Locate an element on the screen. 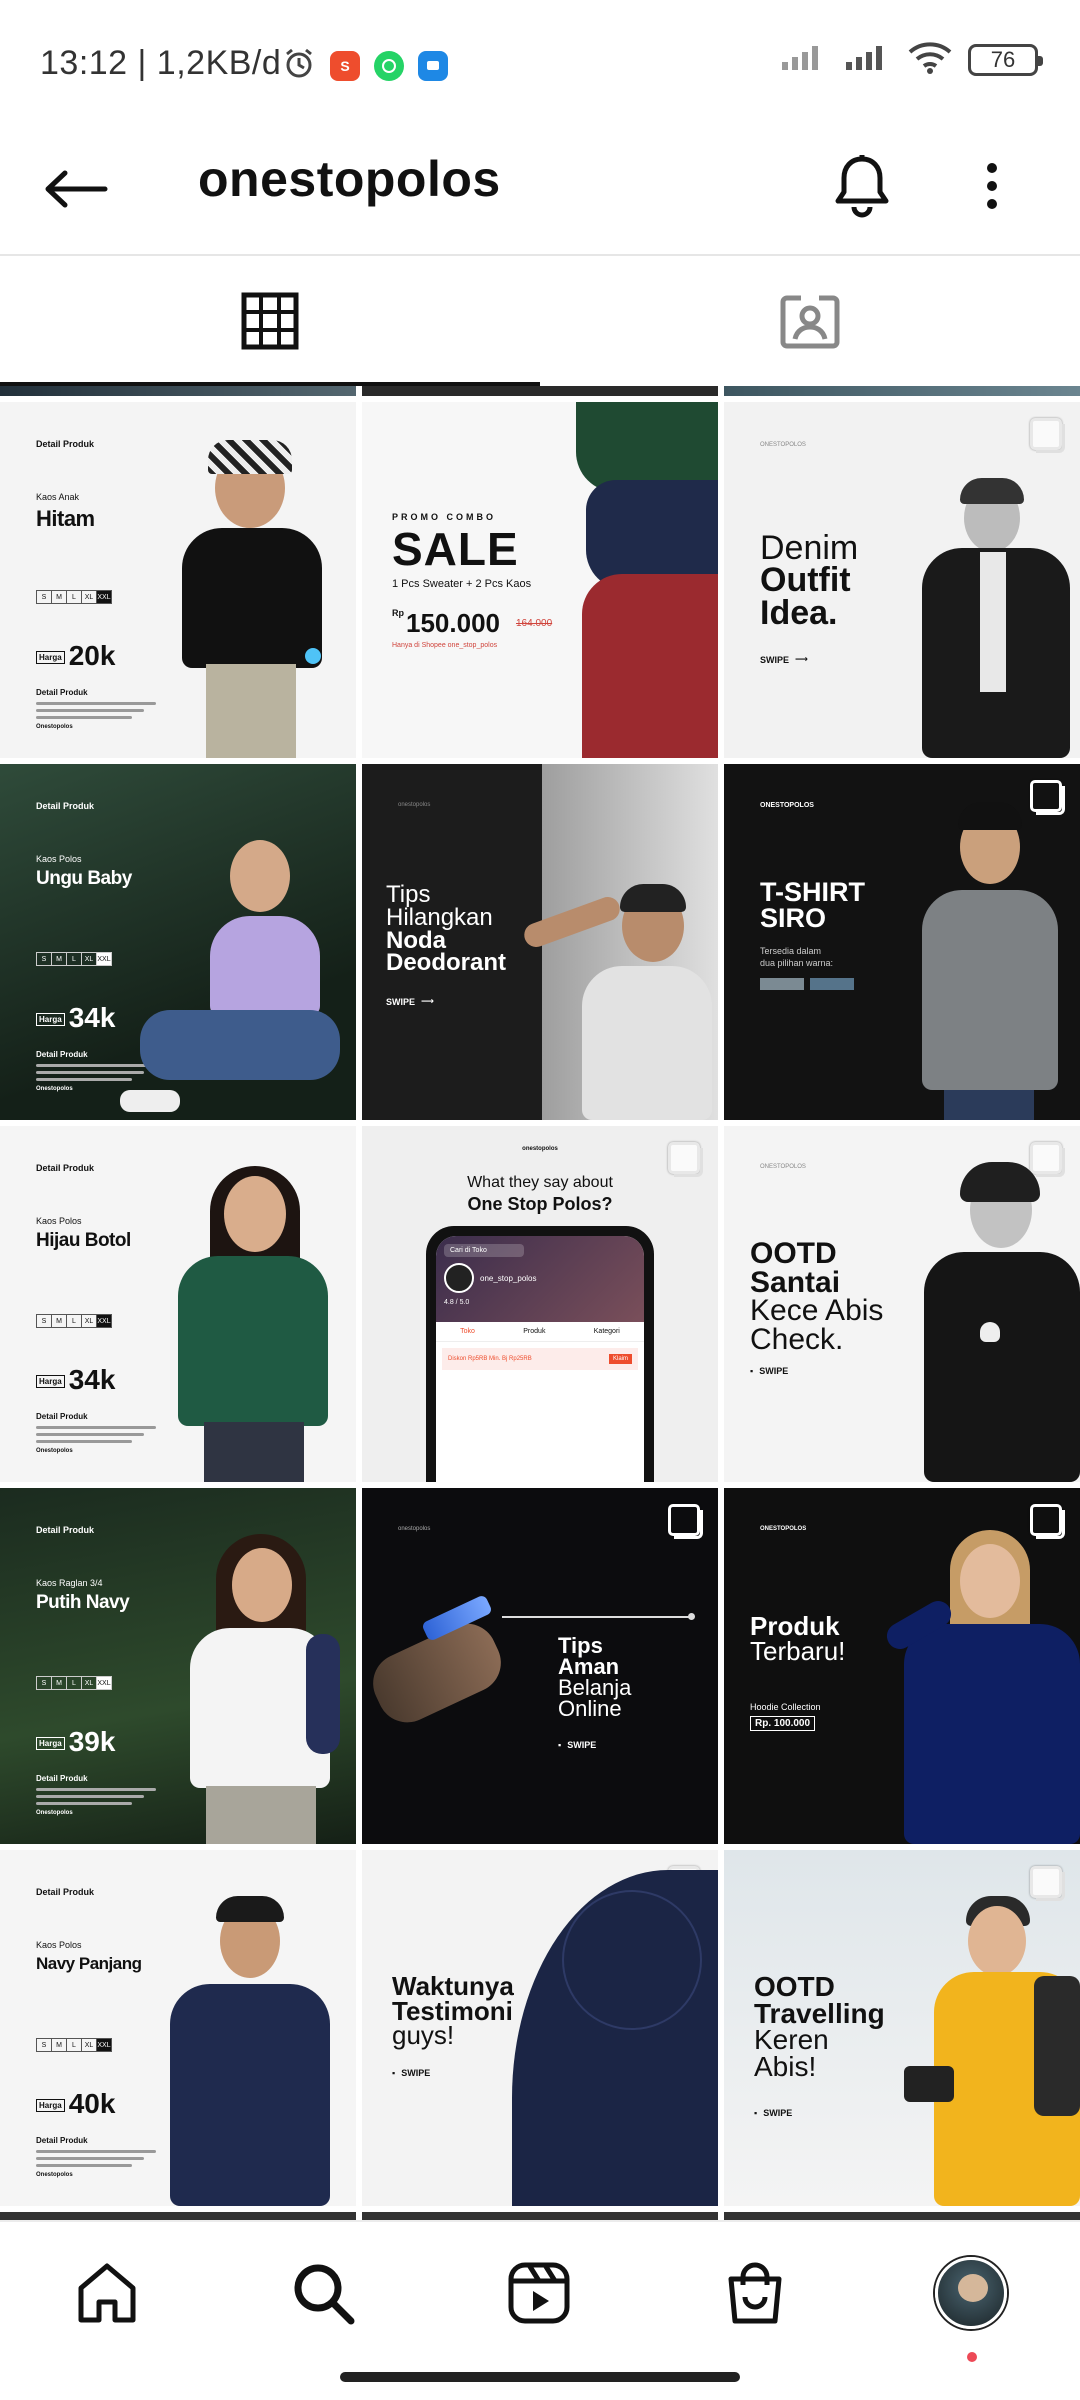 This screenshot has height=2400, width=1080. signal-icon is located at coordinates (804, 59).